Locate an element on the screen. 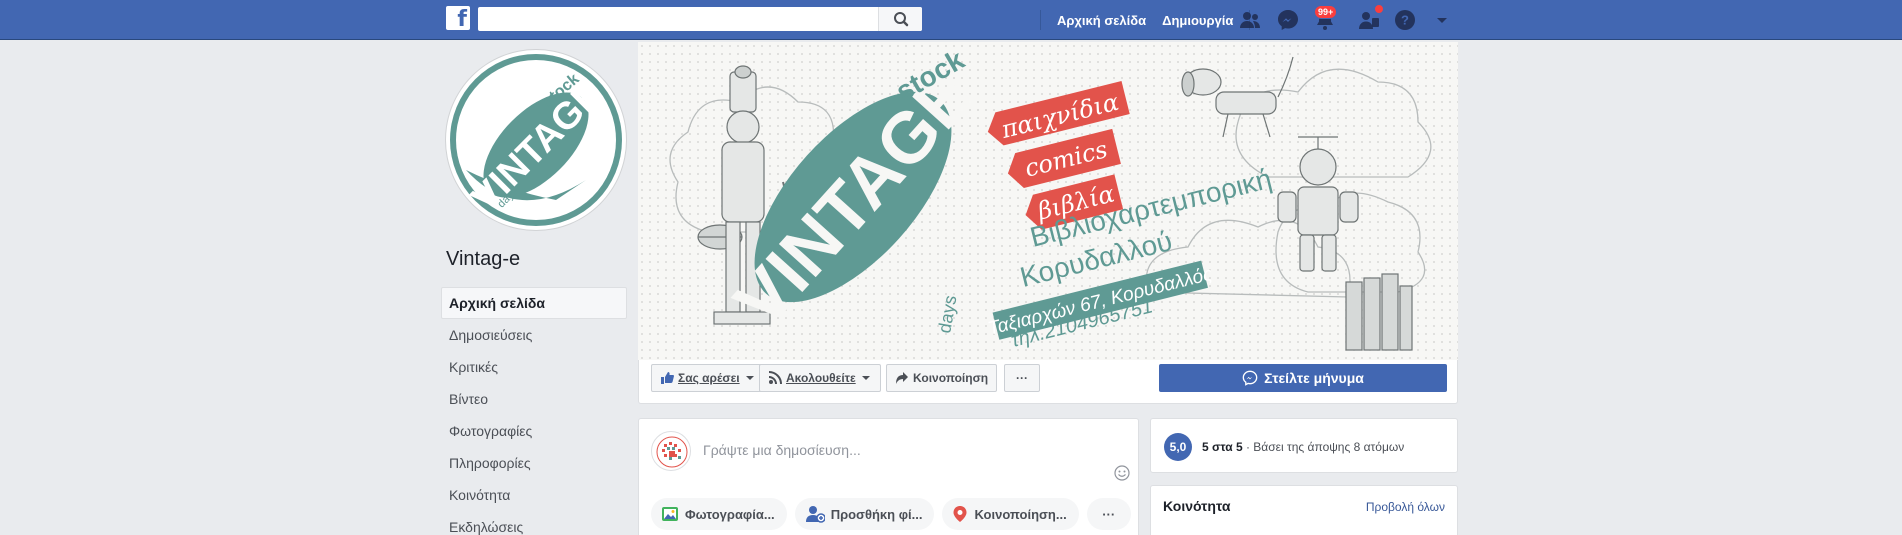 The width and height of the screenshot is (1902, 535). page-name: Vintag-e is located at coordinates (483, 259).